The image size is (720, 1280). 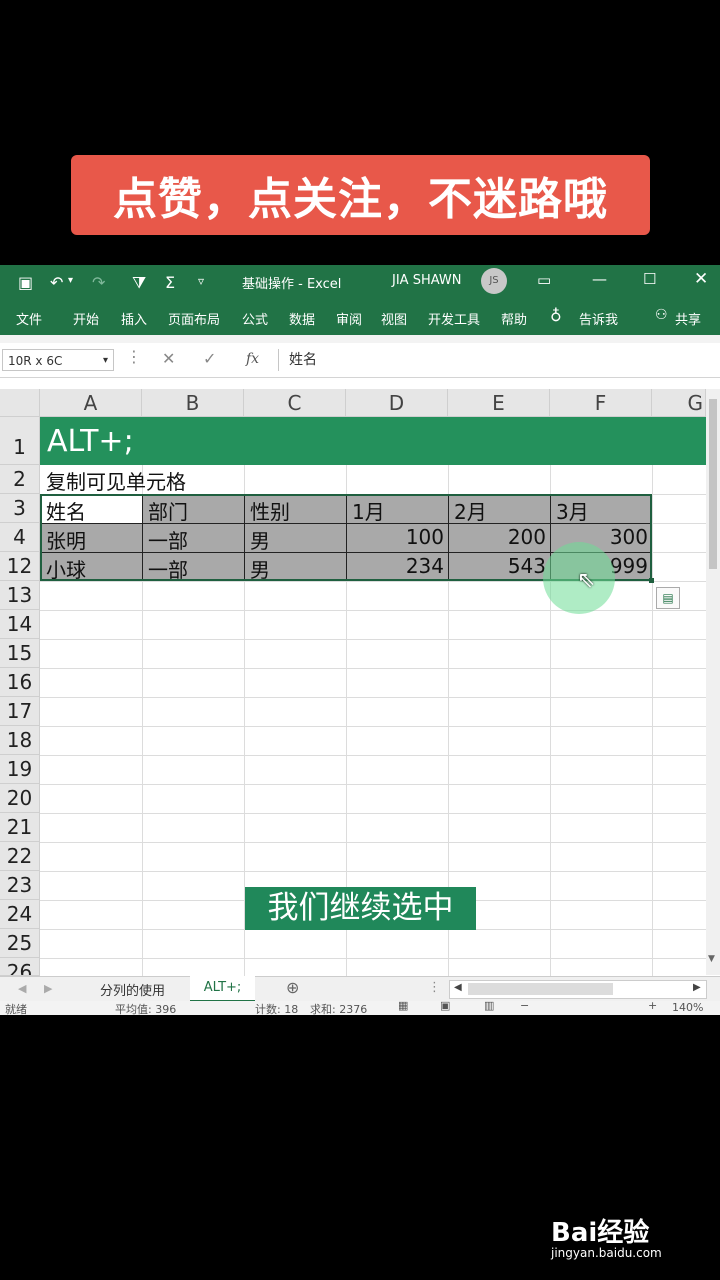 I want to click on header-cell-mar: 3月, so click(x=572, y=512).